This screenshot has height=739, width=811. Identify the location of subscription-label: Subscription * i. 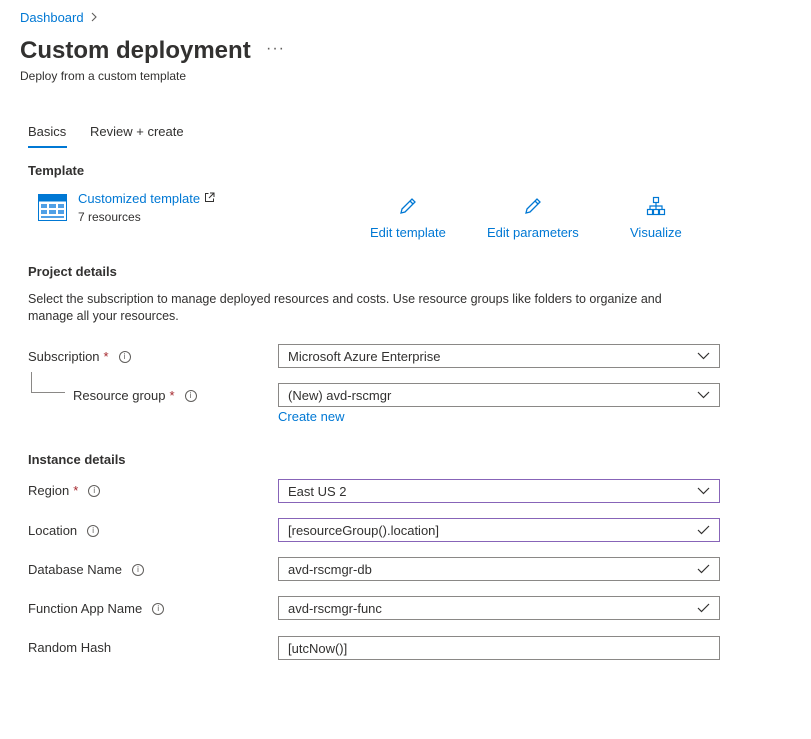
(79, 356).